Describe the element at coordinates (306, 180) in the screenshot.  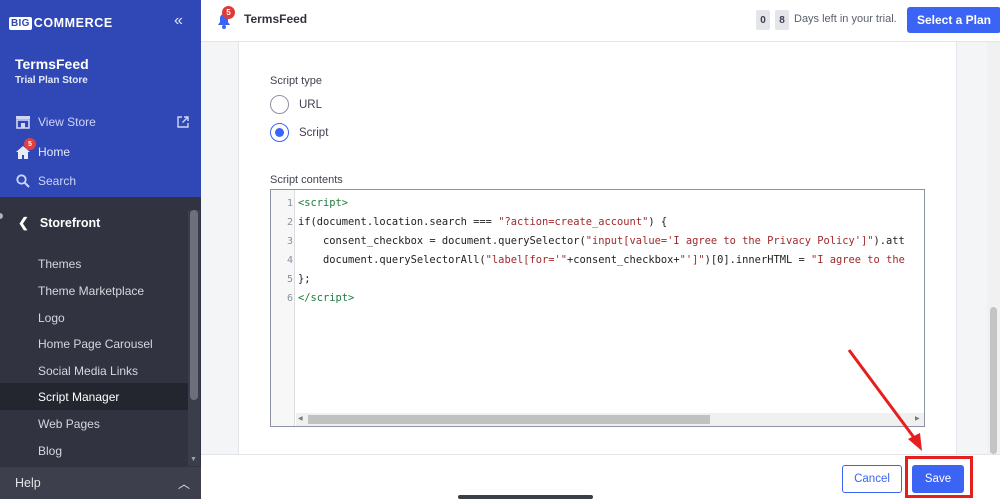
I see `script-contents-label: Script contents` at that location.